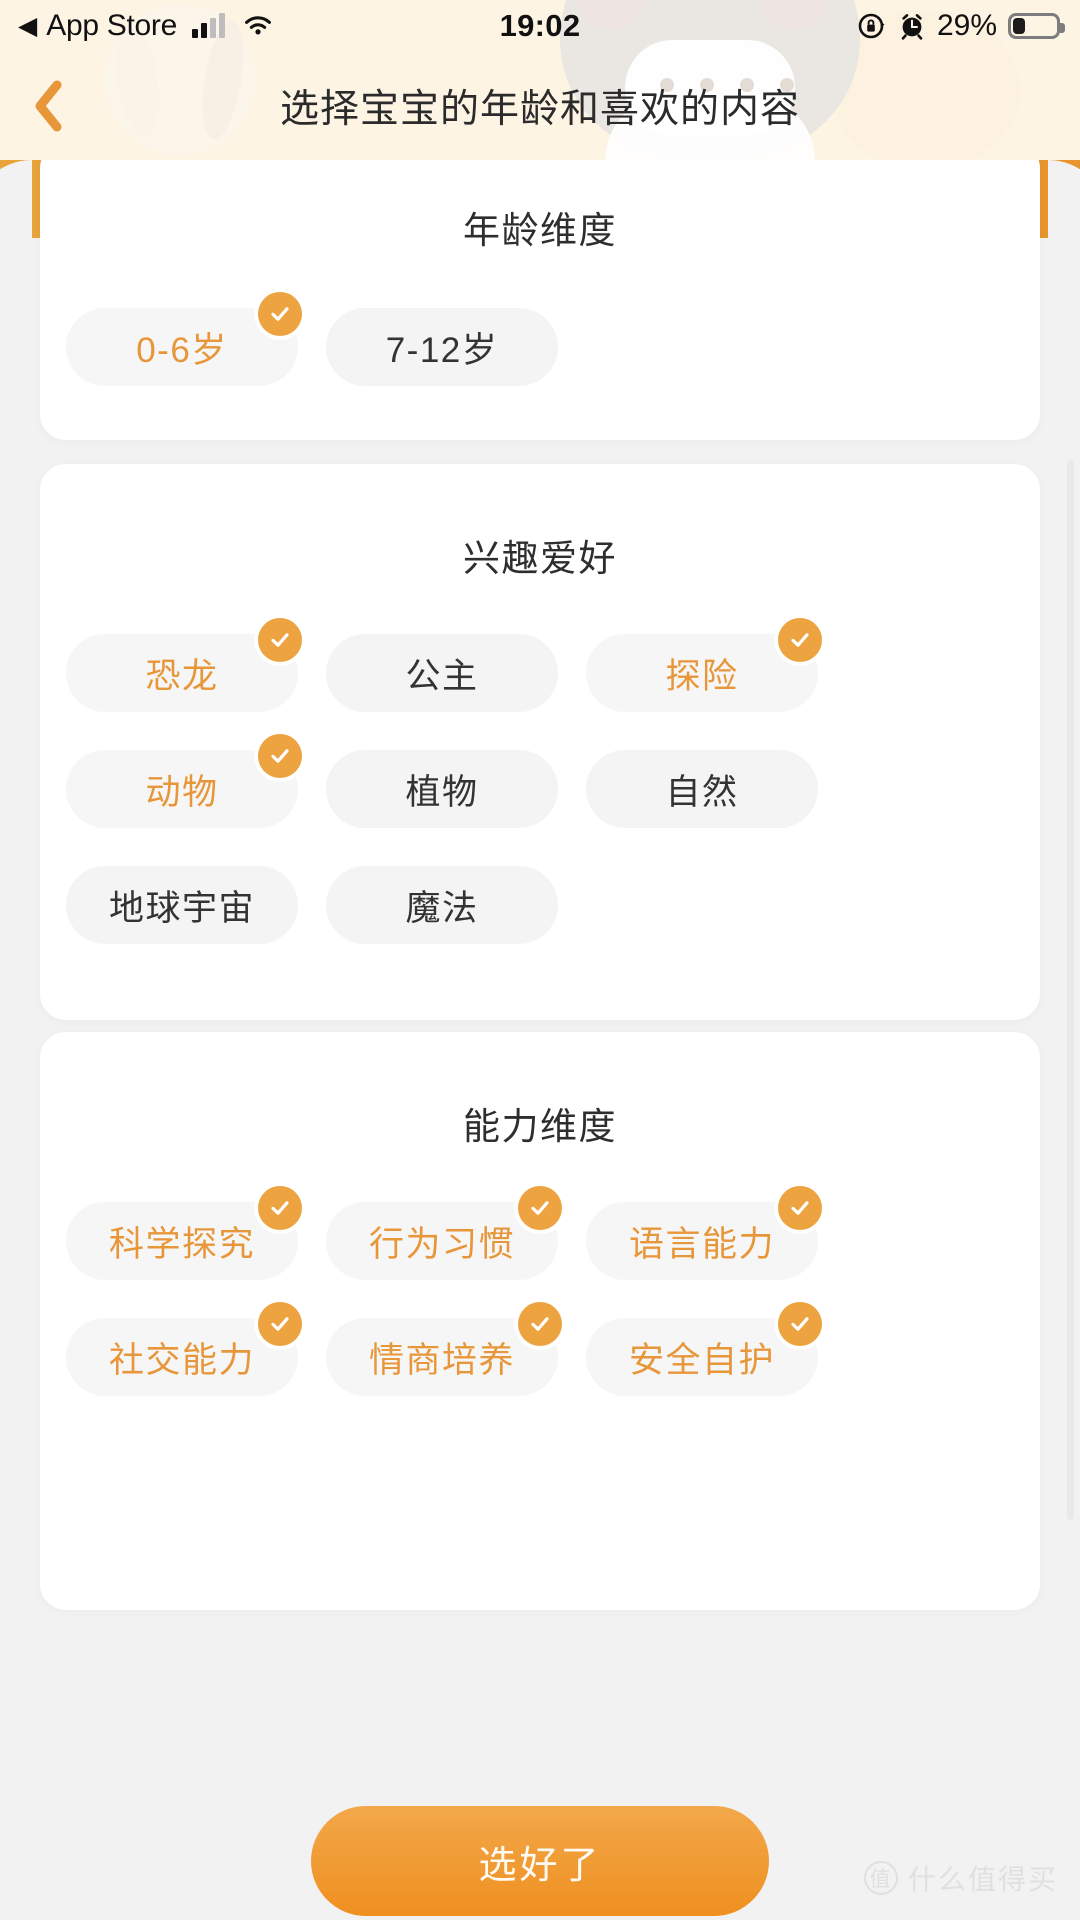 Image resolution: width=1080 pixels, height=1920 pixels. I want to click on chip-ability-4: 情商培养, so click(444, 1349).